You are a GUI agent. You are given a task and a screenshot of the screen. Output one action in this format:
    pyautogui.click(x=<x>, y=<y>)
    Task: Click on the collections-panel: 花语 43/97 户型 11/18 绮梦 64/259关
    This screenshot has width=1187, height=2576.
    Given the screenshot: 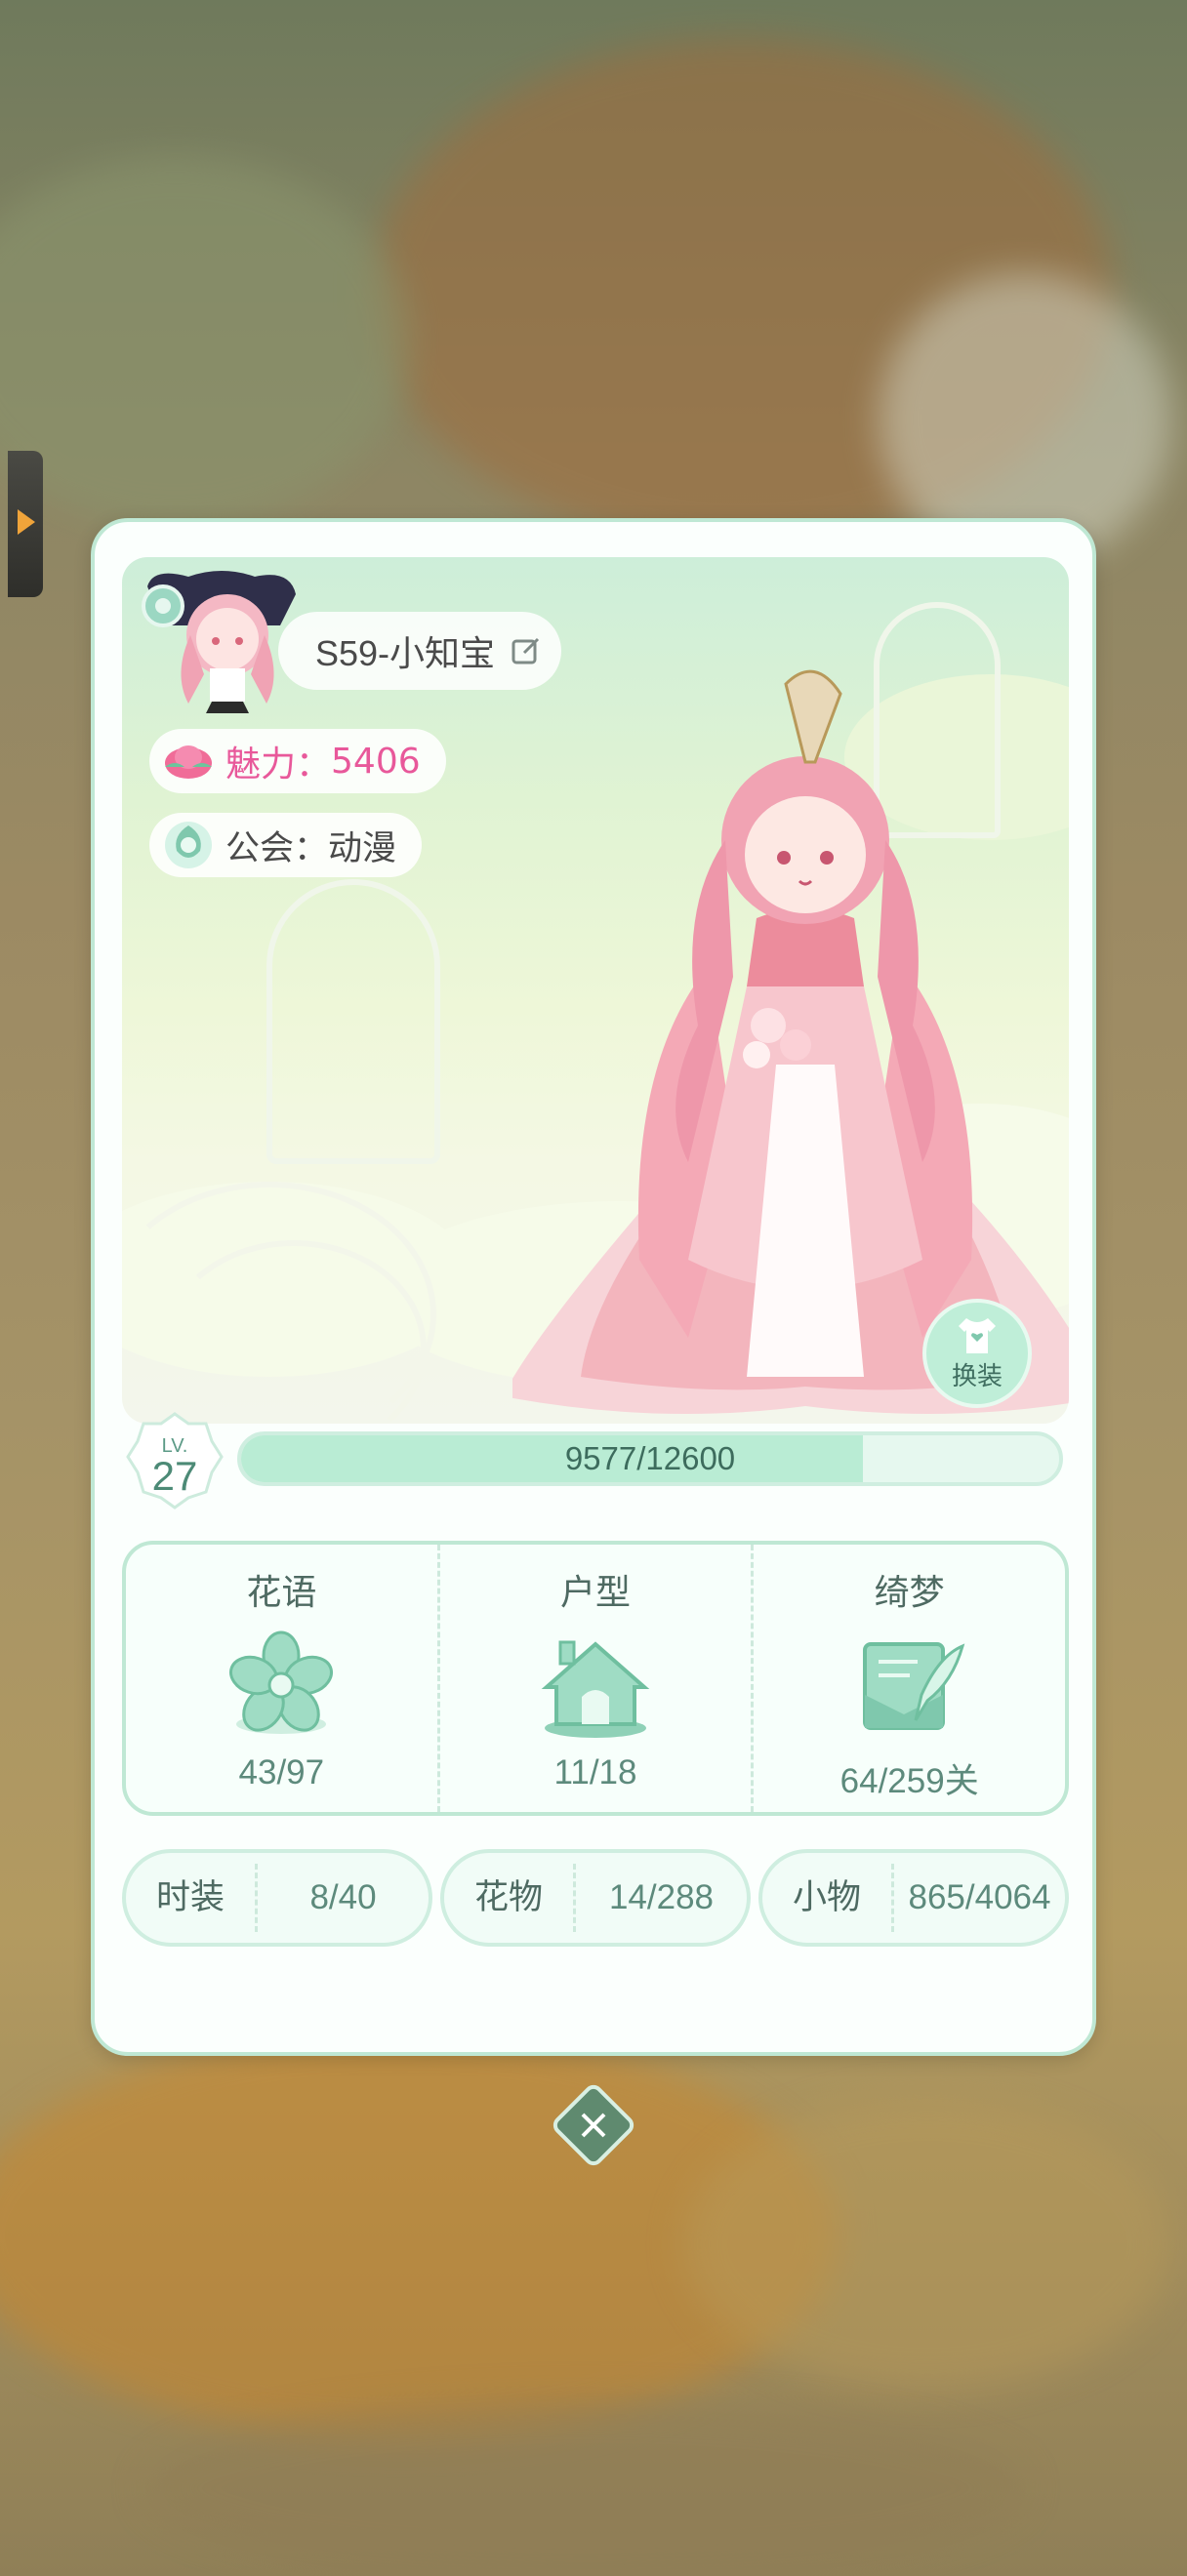 What is the action you would take?
    pyautogui.click(x=595, y=1678)
    